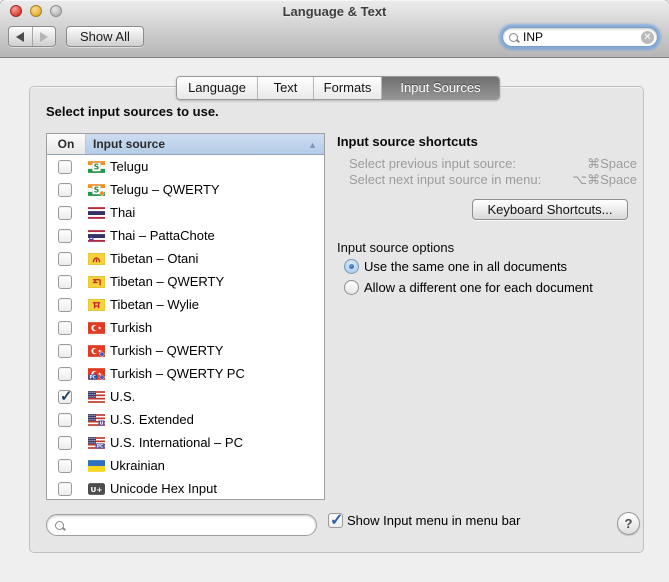  I want to click on column-header-on: On, so click(66, 144).